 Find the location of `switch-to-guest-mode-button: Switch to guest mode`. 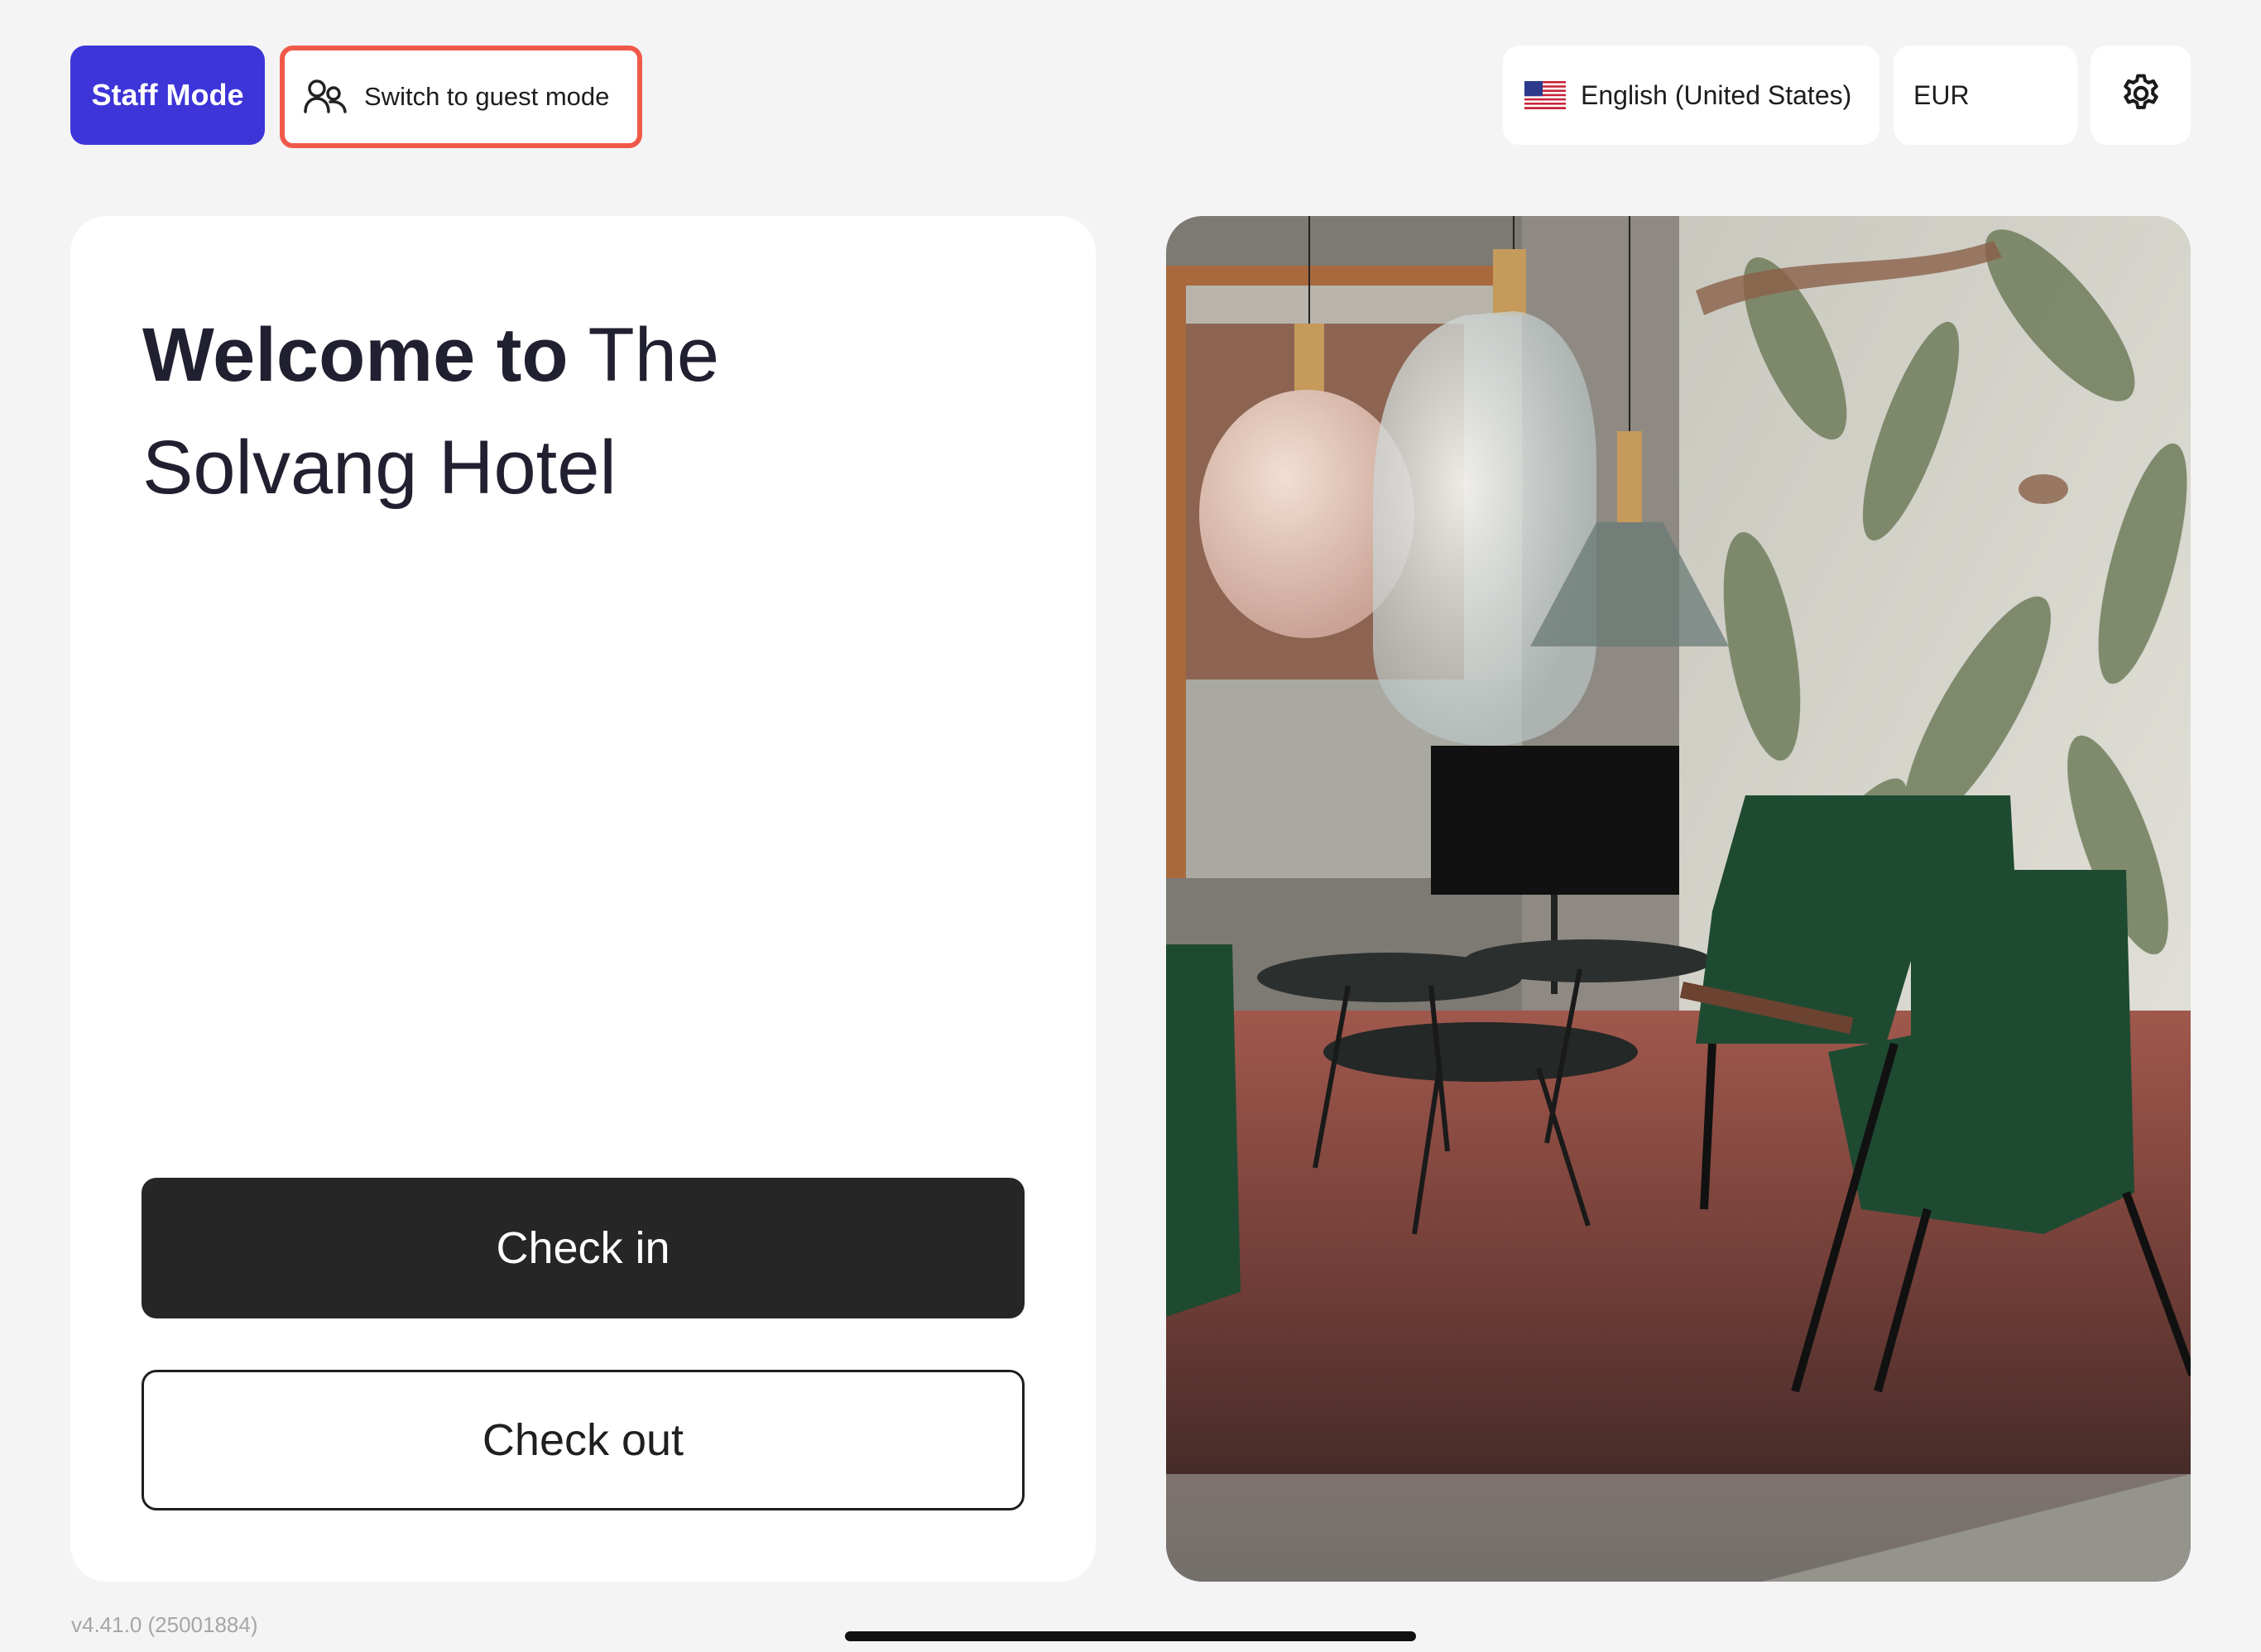

switch-to-guest-mode-button: Switch to guest mode is located at coordinates (461, 97).